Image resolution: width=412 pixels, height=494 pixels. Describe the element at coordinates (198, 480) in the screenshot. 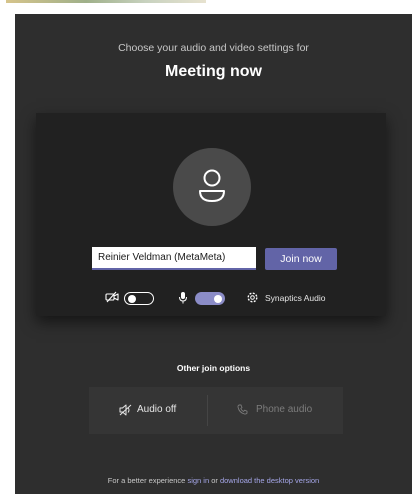

I see `sign-in-link: sign in` at that location.